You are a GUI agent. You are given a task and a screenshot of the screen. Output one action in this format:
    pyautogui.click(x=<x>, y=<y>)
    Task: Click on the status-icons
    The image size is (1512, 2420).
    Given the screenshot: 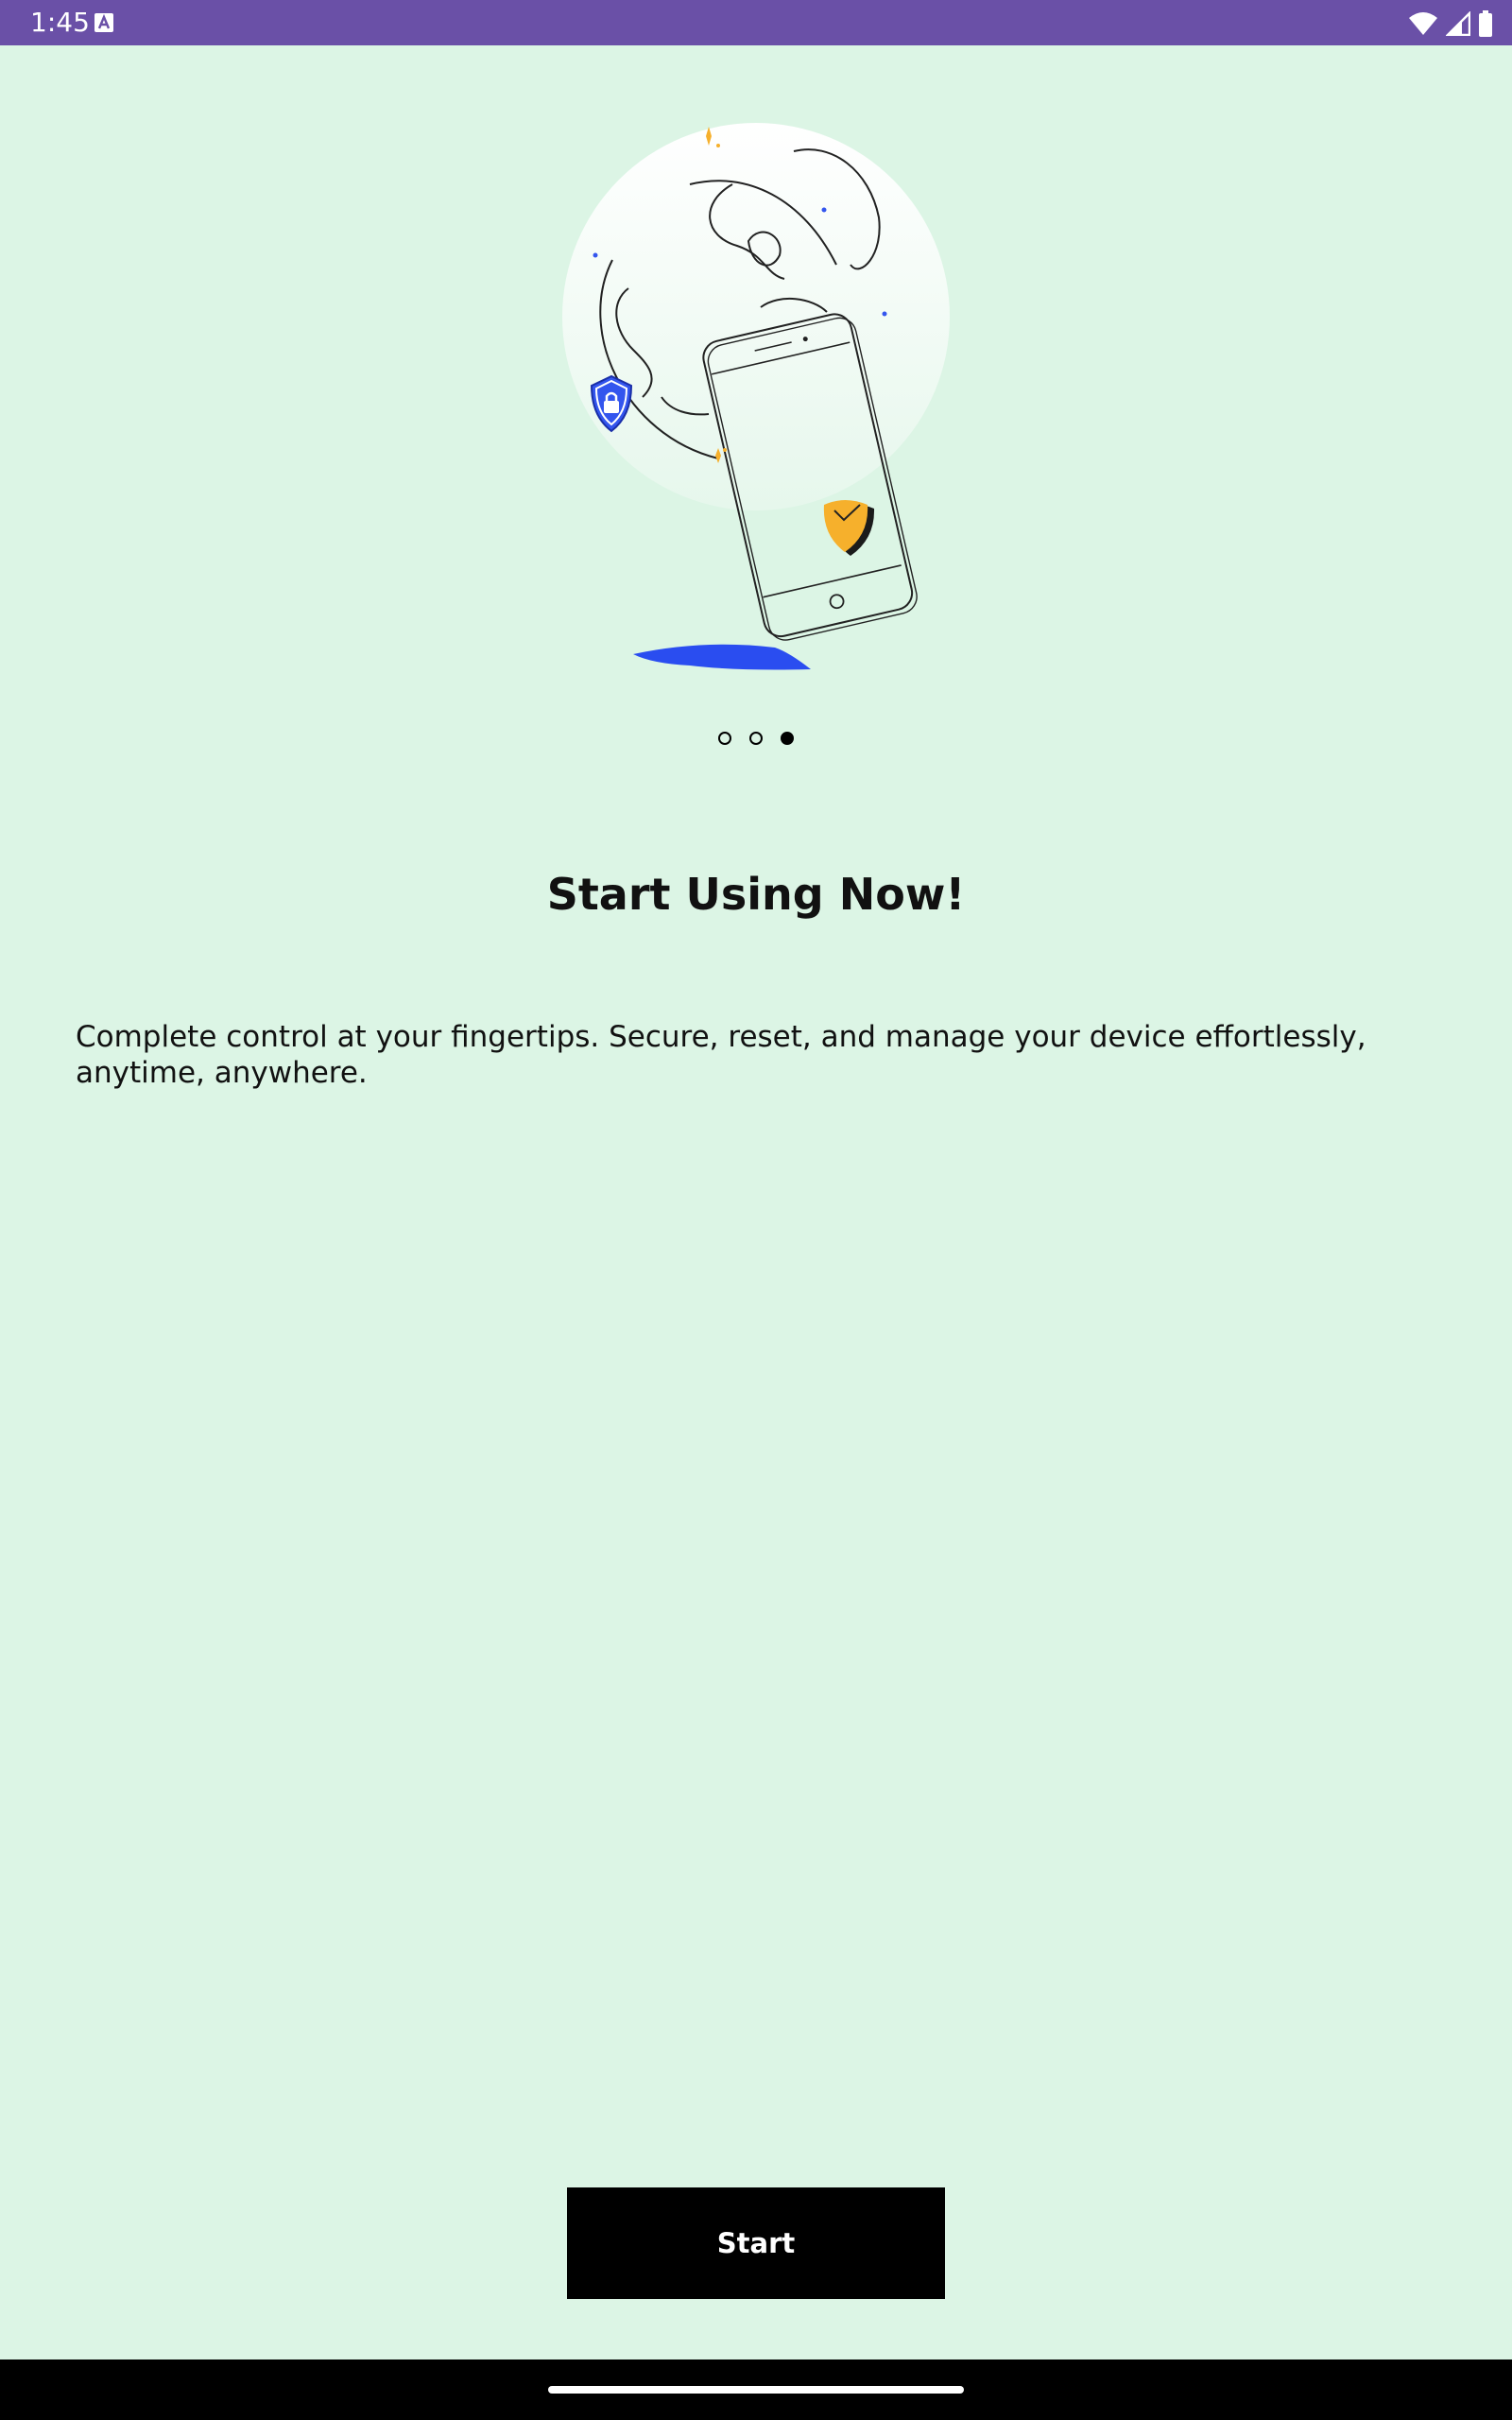 What is the action you would take?
    pyautogui.click(x=1446, y=24)
    